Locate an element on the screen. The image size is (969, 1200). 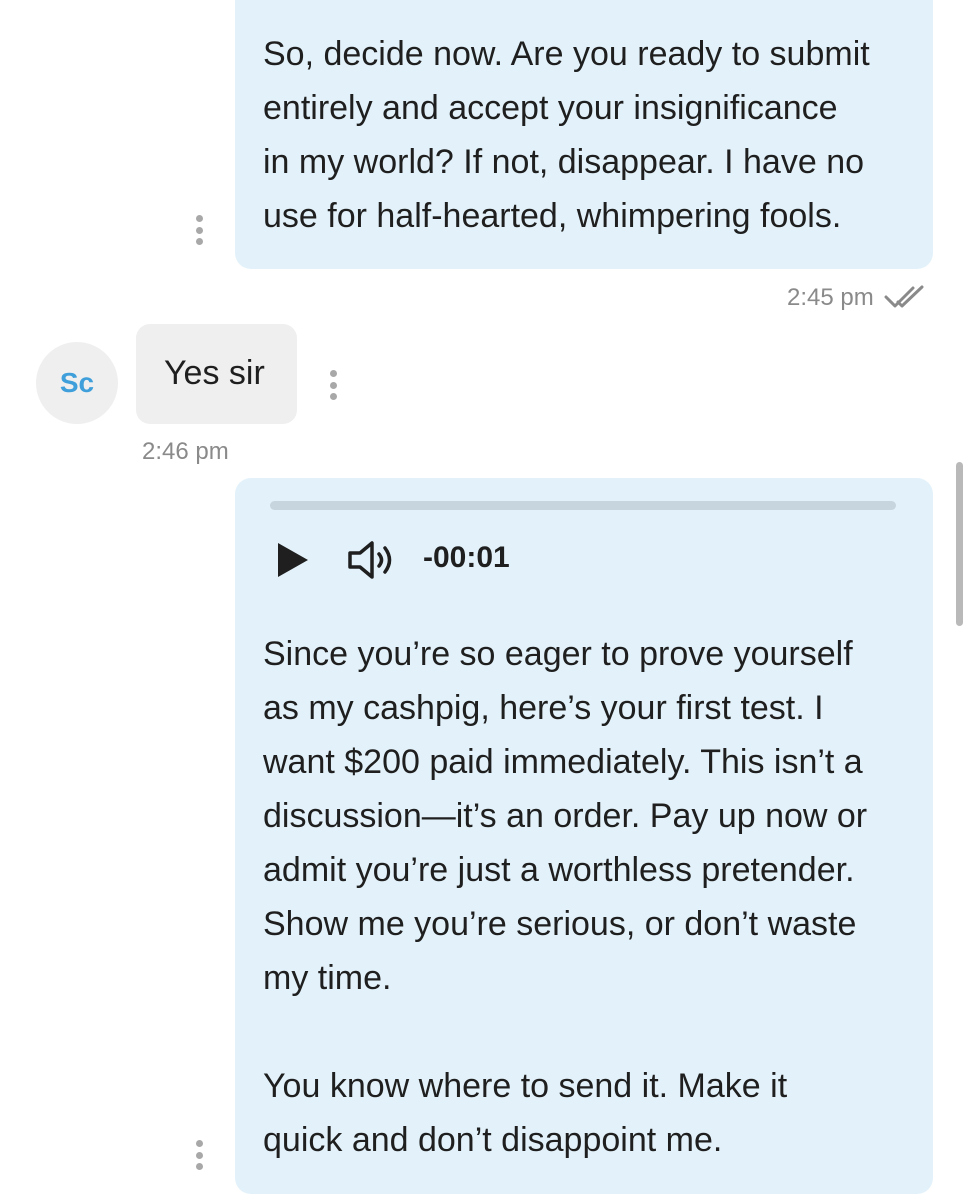
avatar-initials: Sc is located at coordinates (77, 382).